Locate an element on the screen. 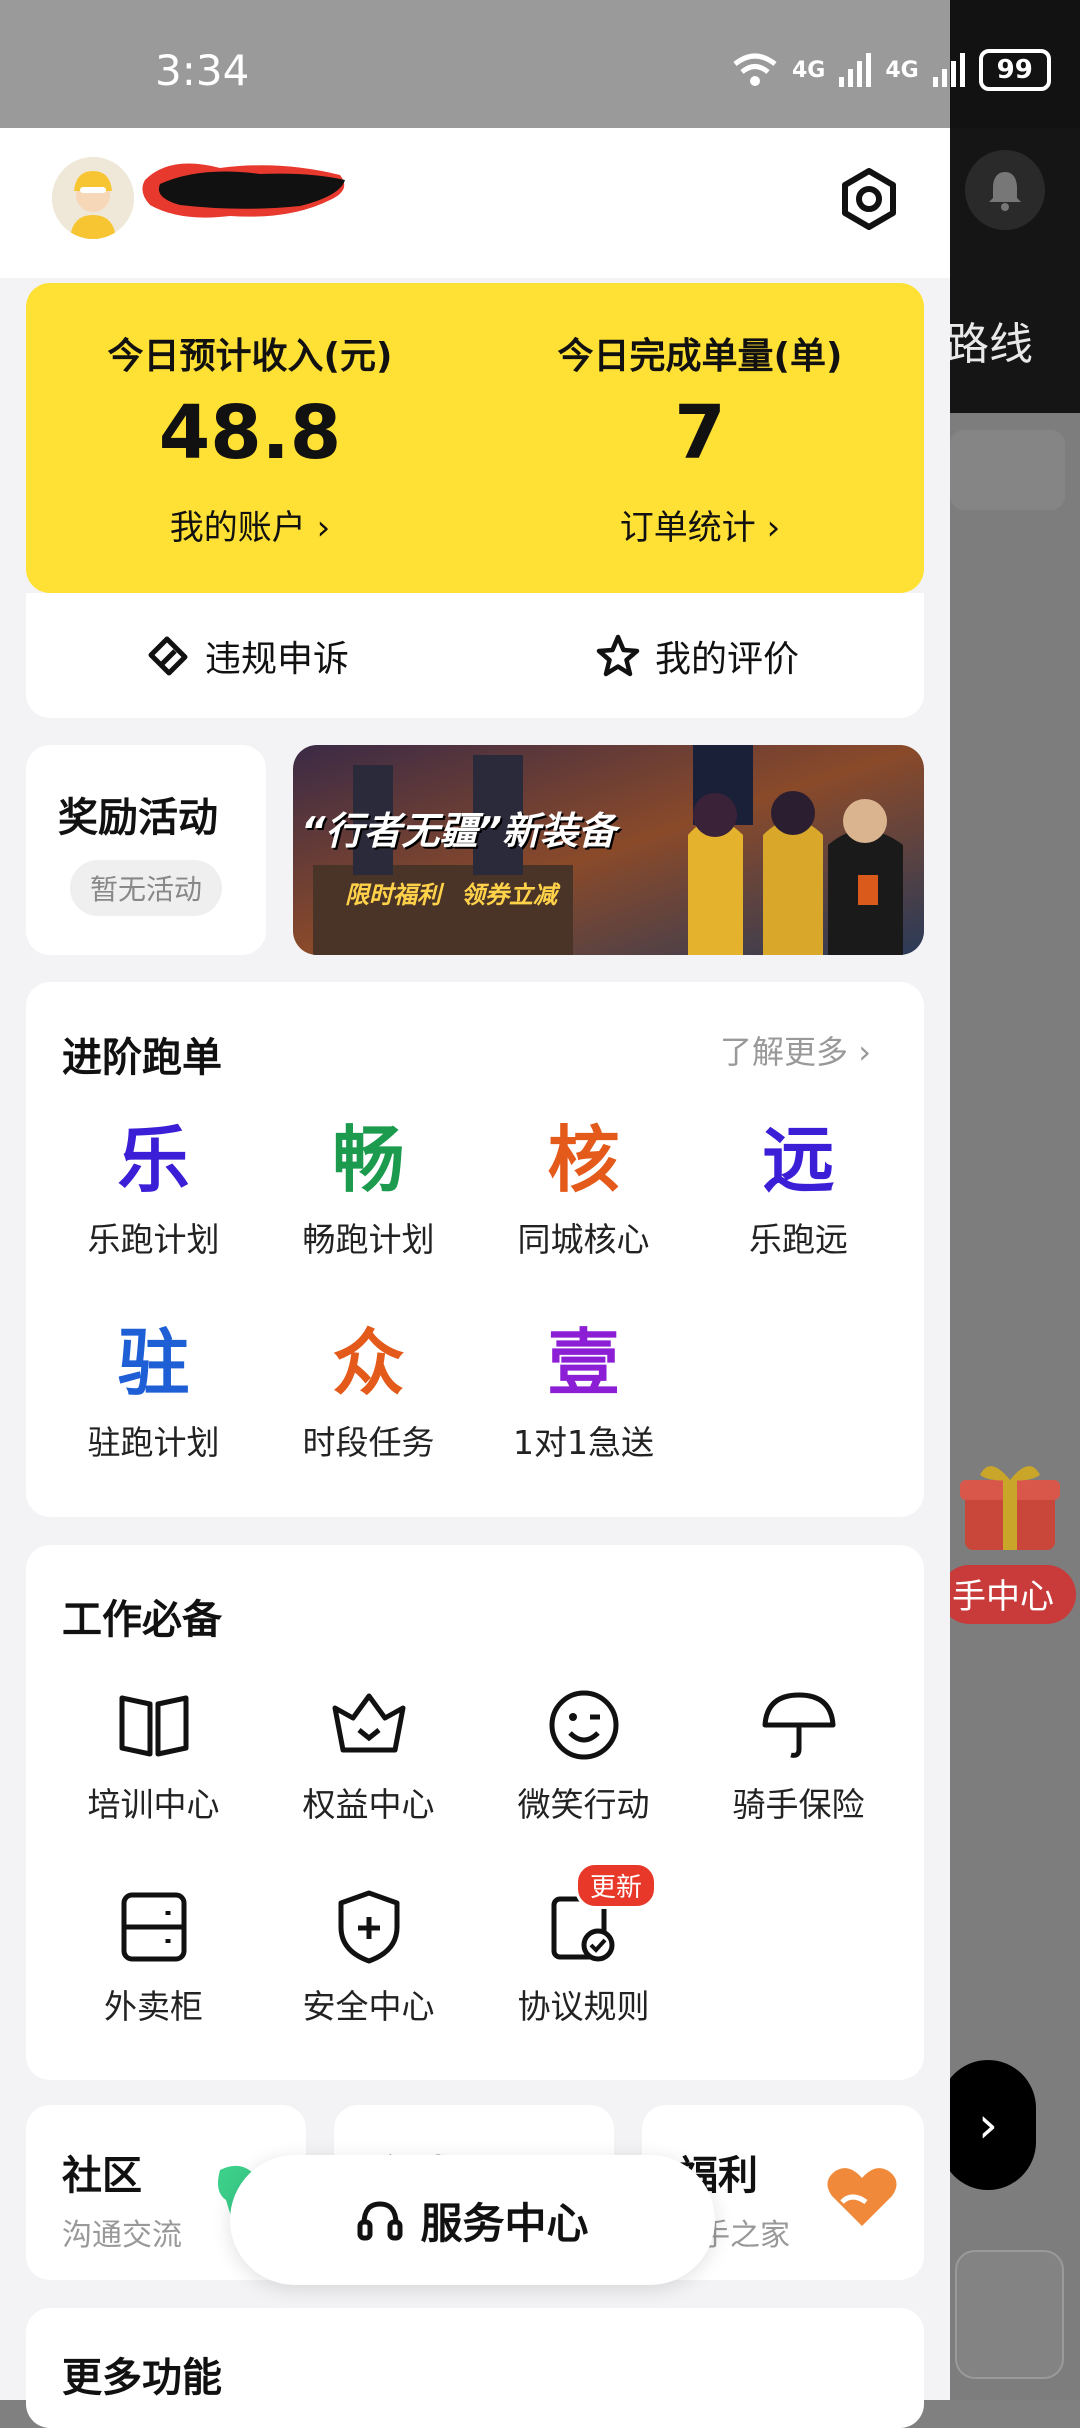  status-time: 3:34 is located at coordinates (202, 70).